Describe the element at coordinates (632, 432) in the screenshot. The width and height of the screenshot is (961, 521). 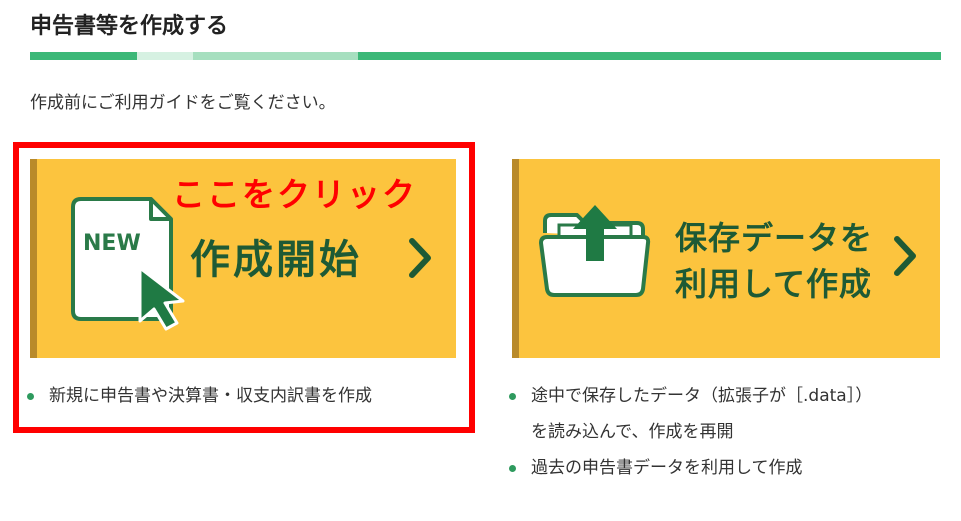
I see `list-item-text-continued: を読み込んで、作成を再開` at that location.